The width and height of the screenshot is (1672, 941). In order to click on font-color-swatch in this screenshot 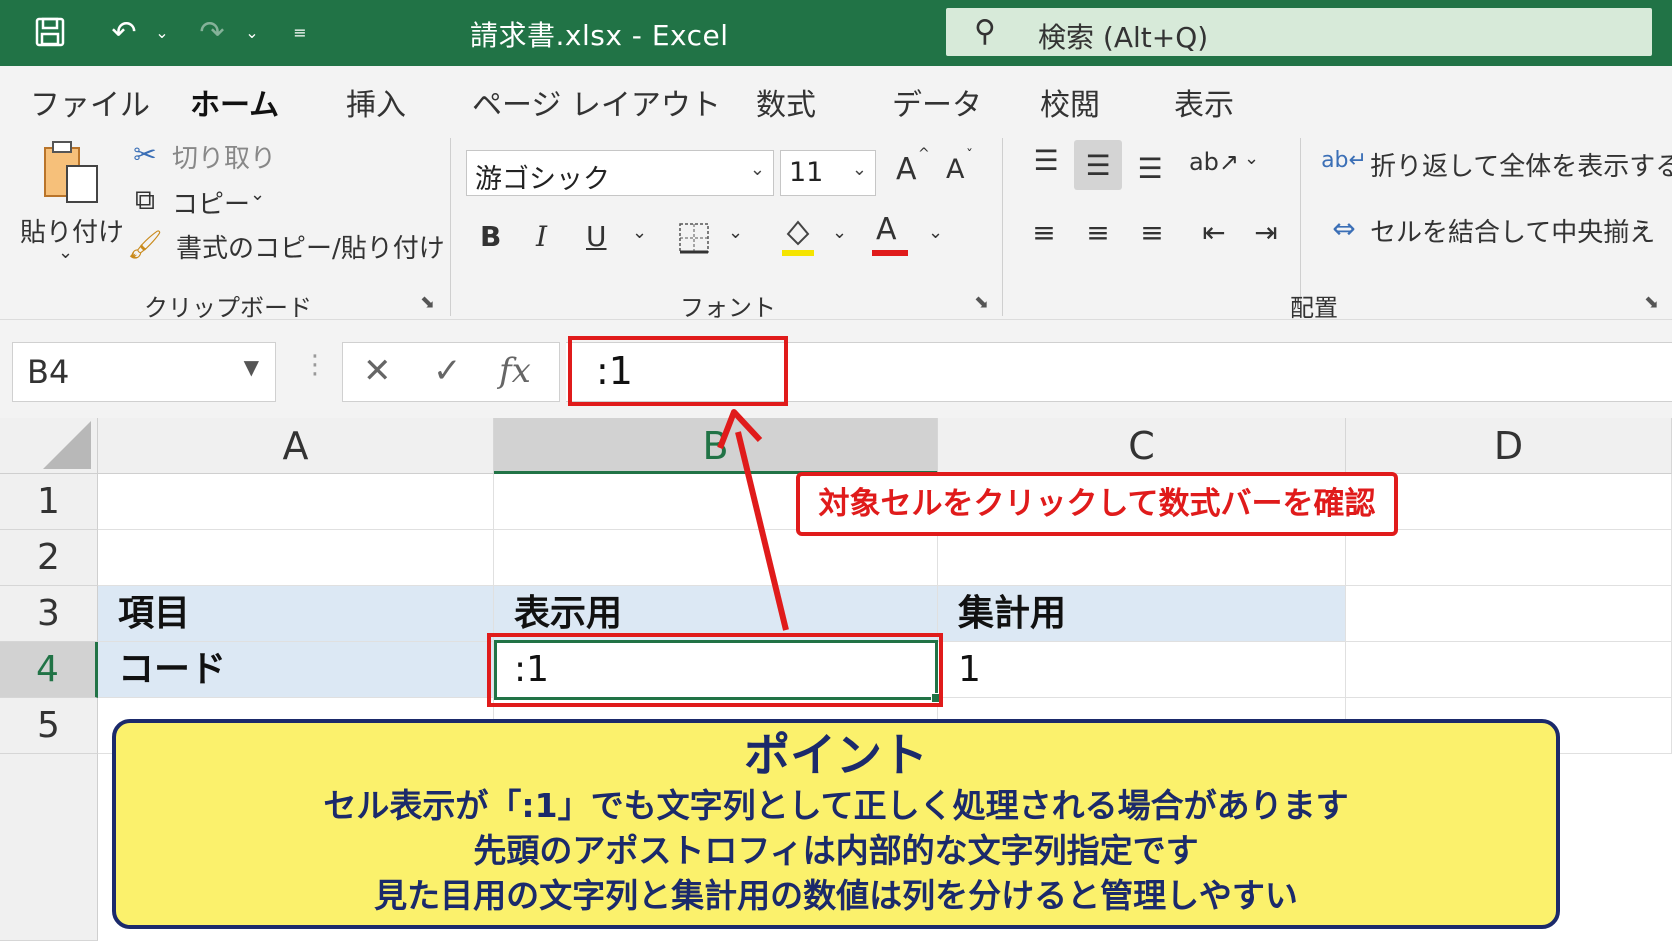, I will do `click(890, 253)`.